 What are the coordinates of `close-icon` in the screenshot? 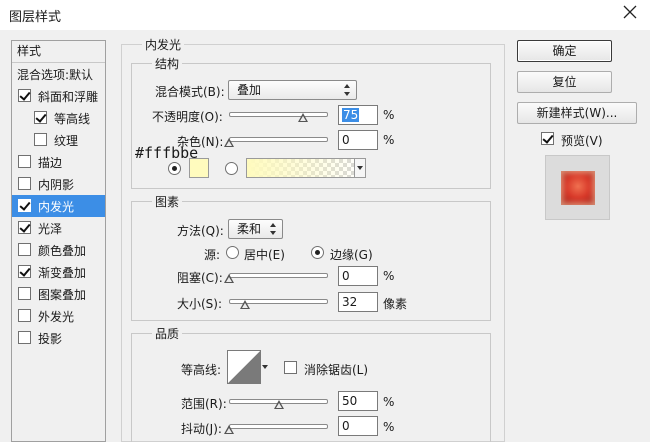 It's located at (630, 12).